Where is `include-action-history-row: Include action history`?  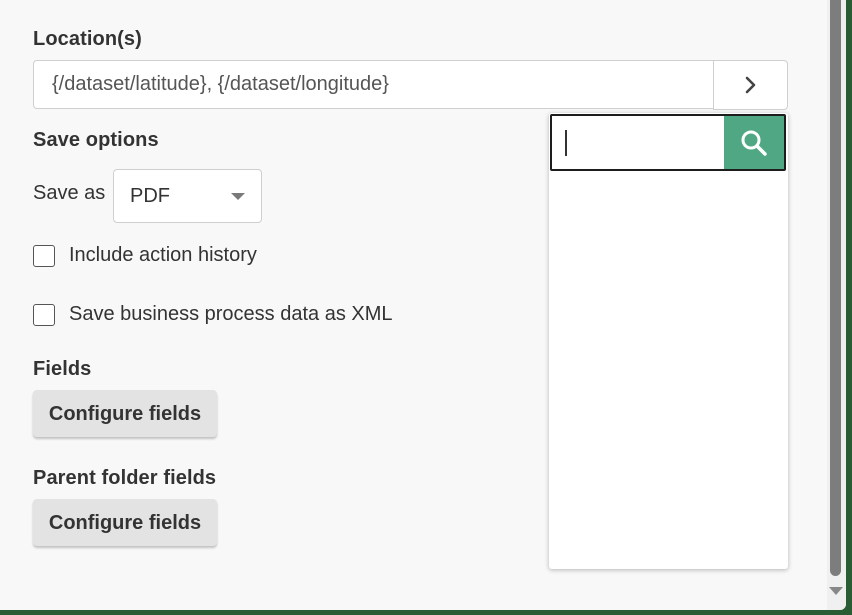
include-action-history-row: Include action history is located at coordinates (145, 255).